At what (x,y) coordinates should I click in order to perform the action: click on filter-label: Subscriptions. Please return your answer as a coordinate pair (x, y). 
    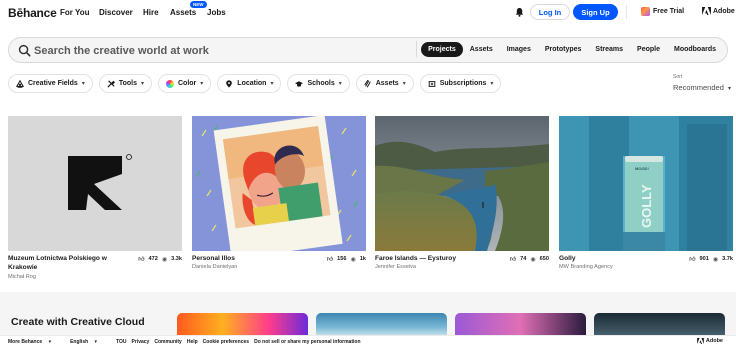
    Looking at the image, I should click on (463, 83).